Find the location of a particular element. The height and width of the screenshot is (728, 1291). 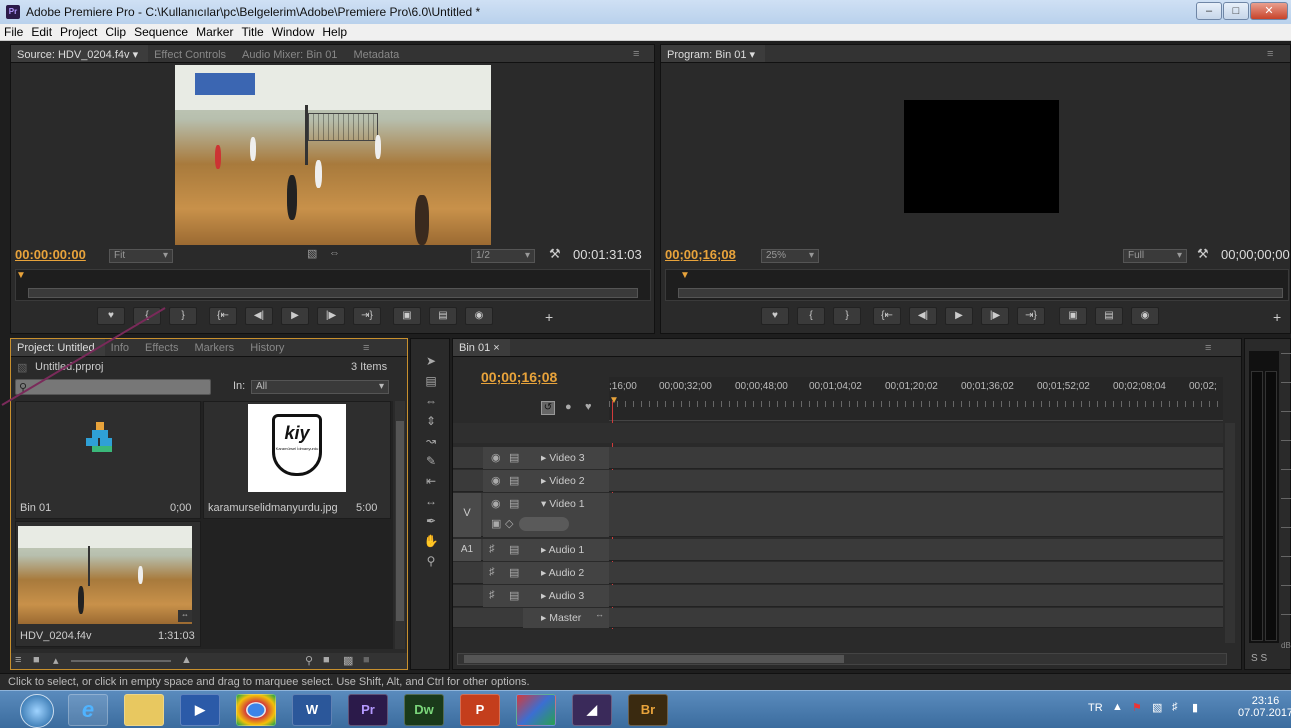

menu-edit: Edit is located at coordinates (41, 31).